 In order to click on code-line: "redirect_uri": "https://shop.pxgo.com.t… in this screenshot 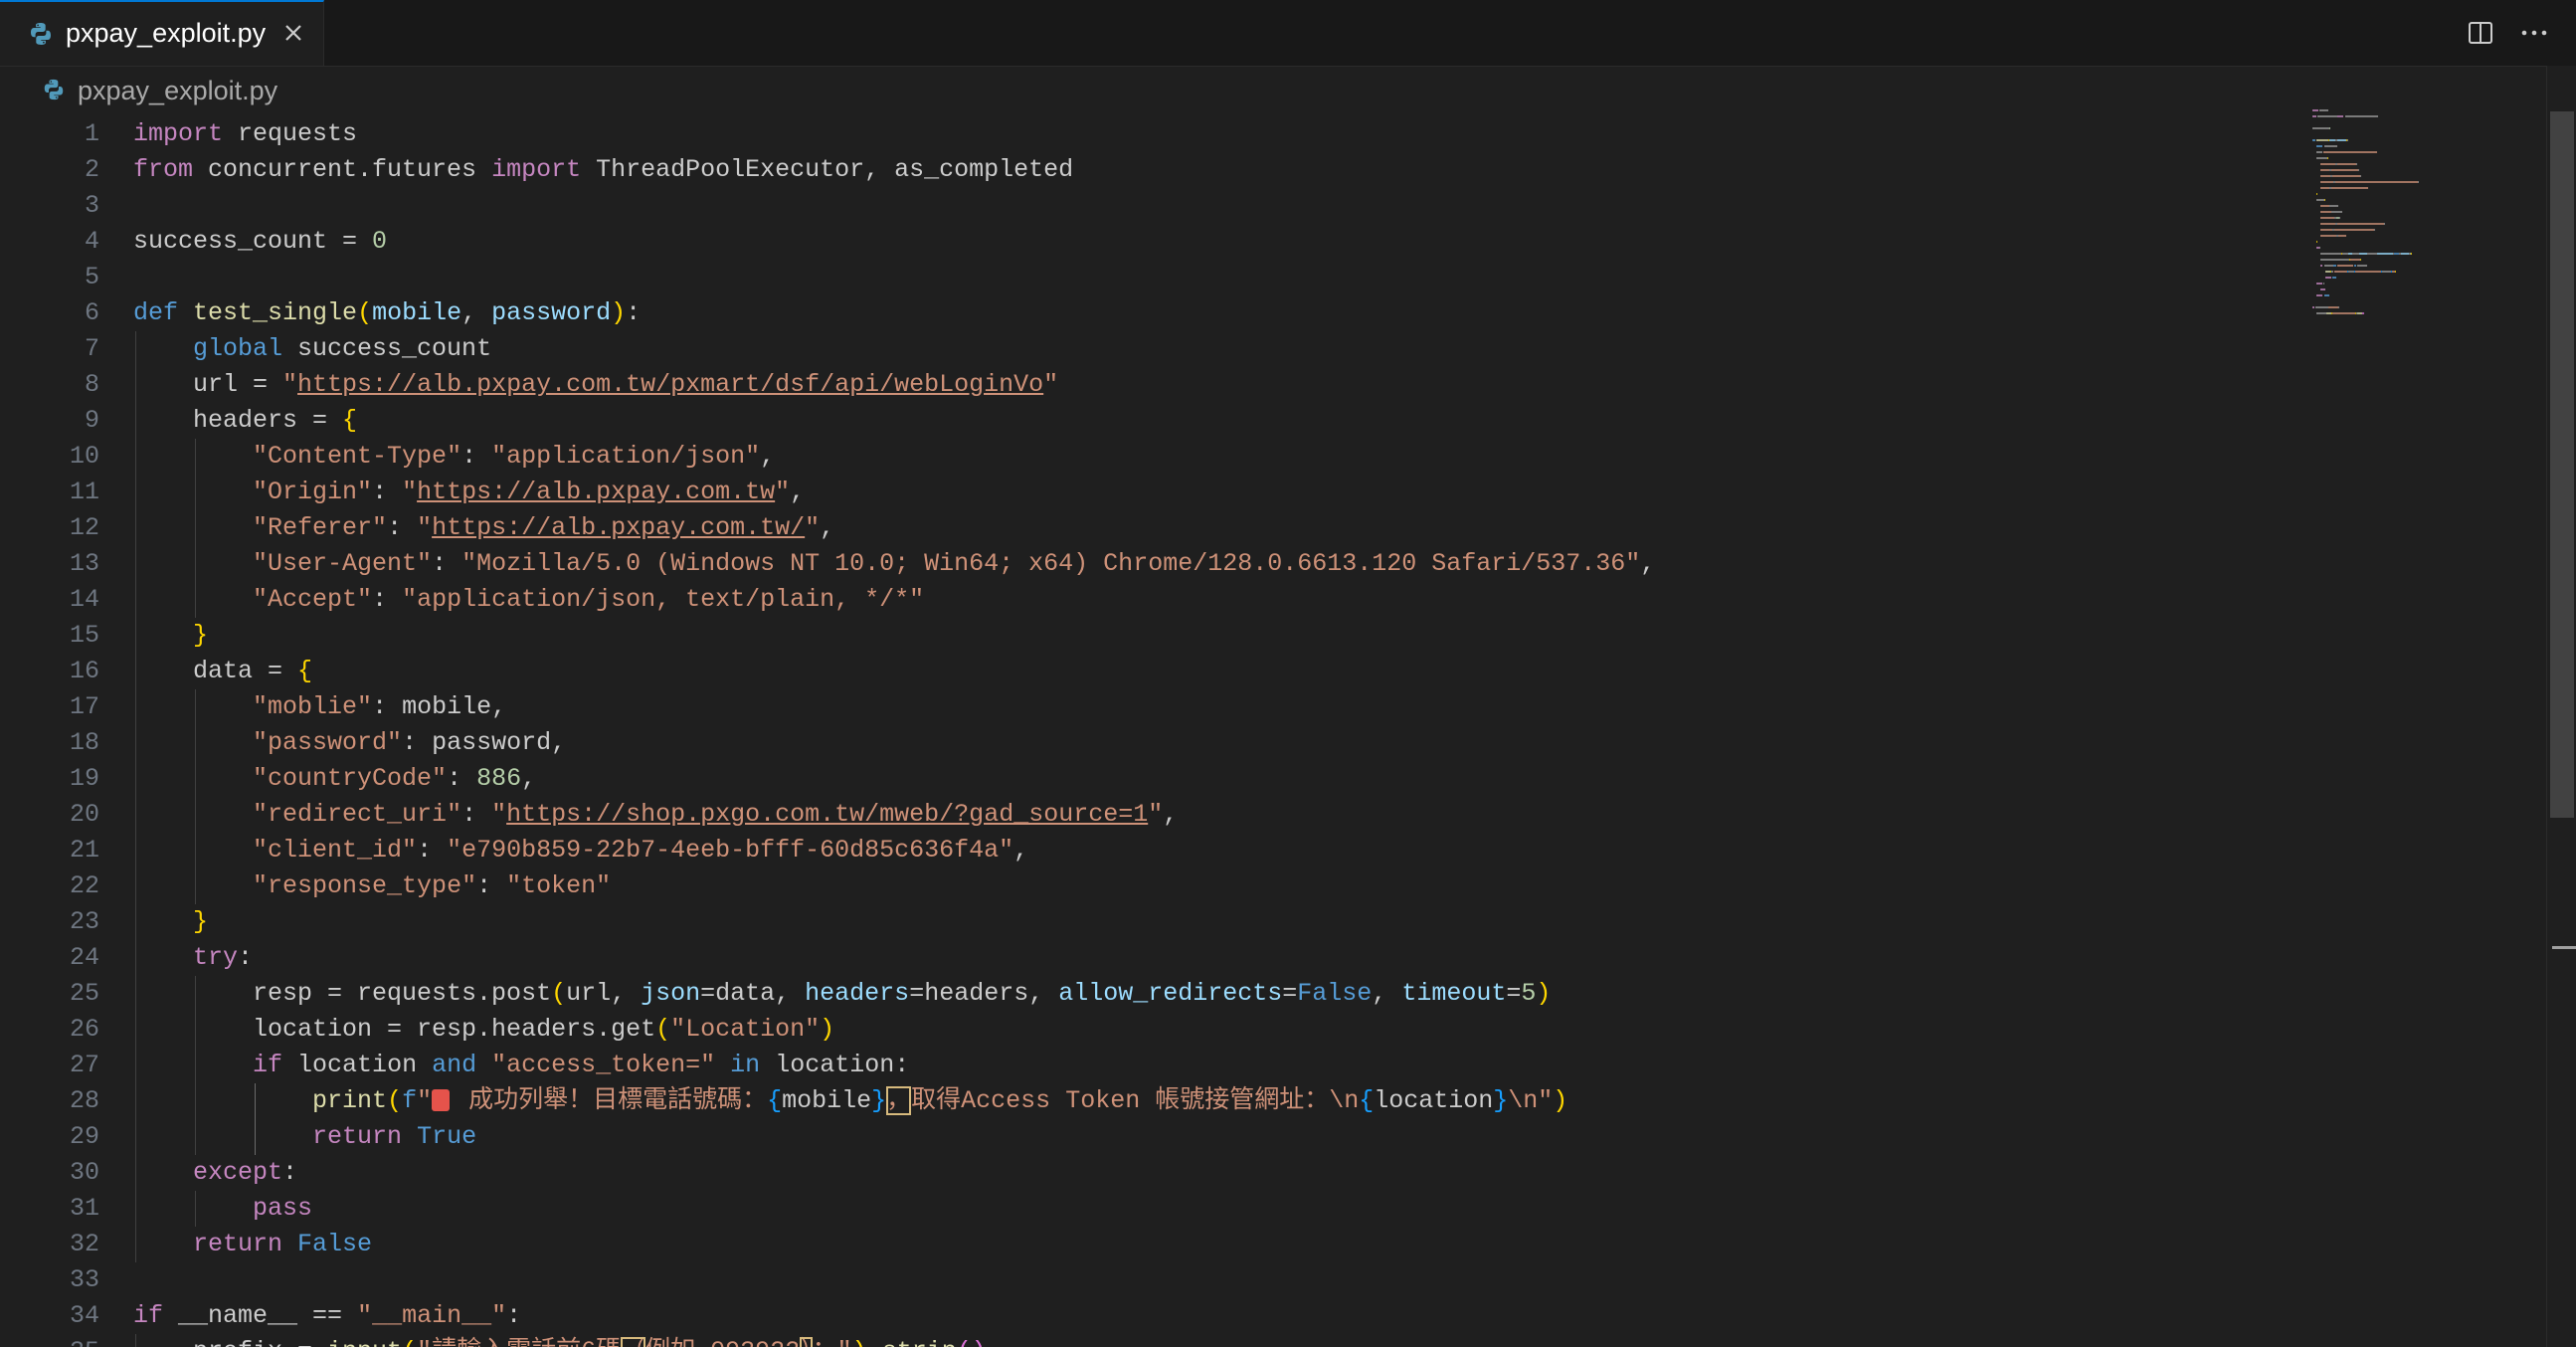, I will do `click(894, 815)`.